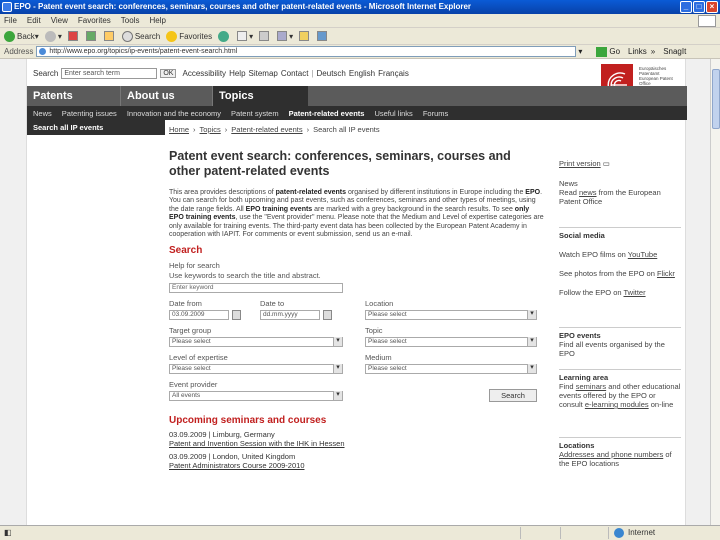  What do you see at coordinates (10, 20) in the screenshot?
I see `menu-file: File` at bounding box center [10, 20].